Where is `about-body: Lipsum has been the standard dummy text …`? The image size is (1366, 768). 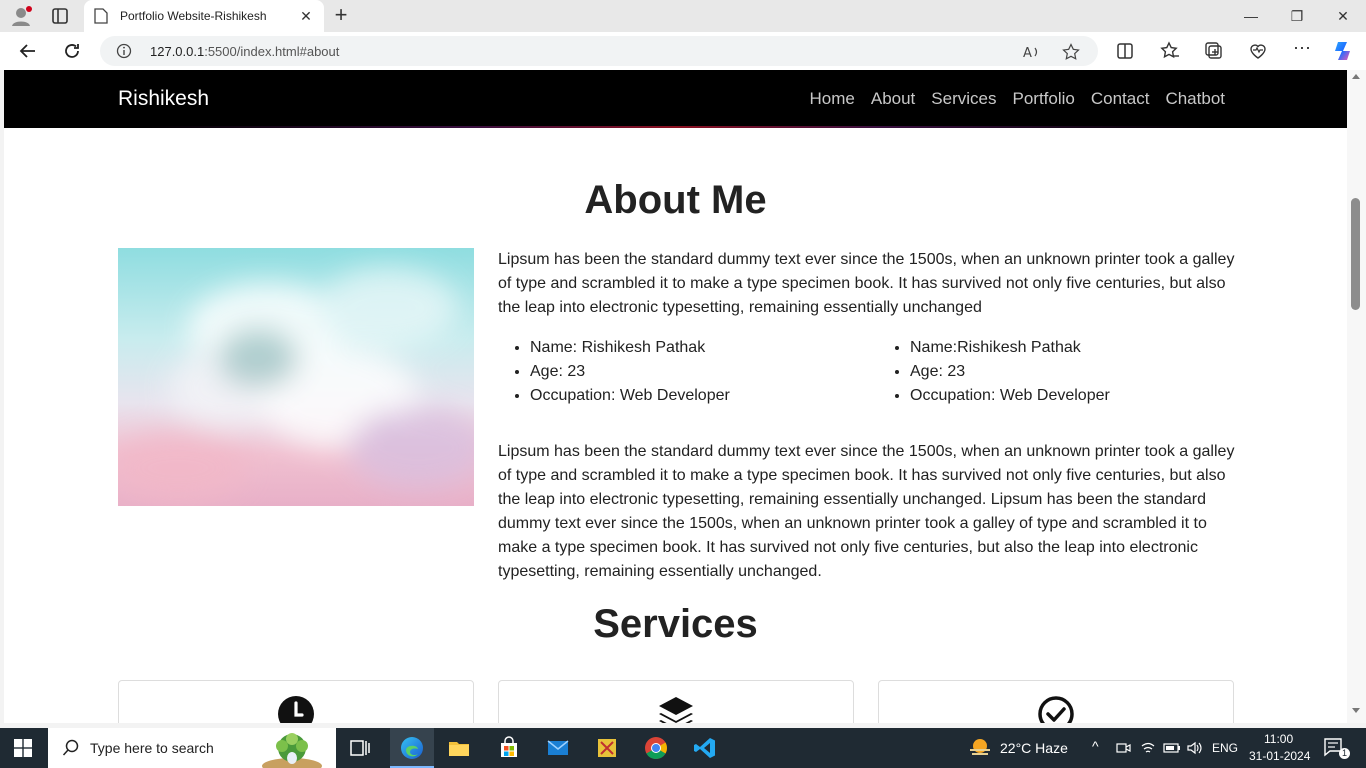
about-body: Lipsum has been the standard dummy text … is located at coordinates (866, 511).